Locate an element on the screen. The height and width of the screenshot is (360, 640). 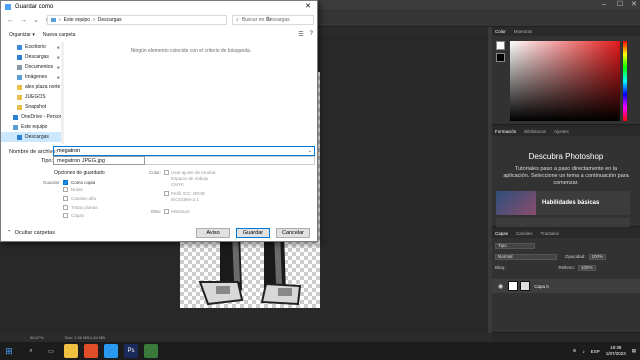
save-copy-checkbox: ✓ is located at coordinates (65, 182).